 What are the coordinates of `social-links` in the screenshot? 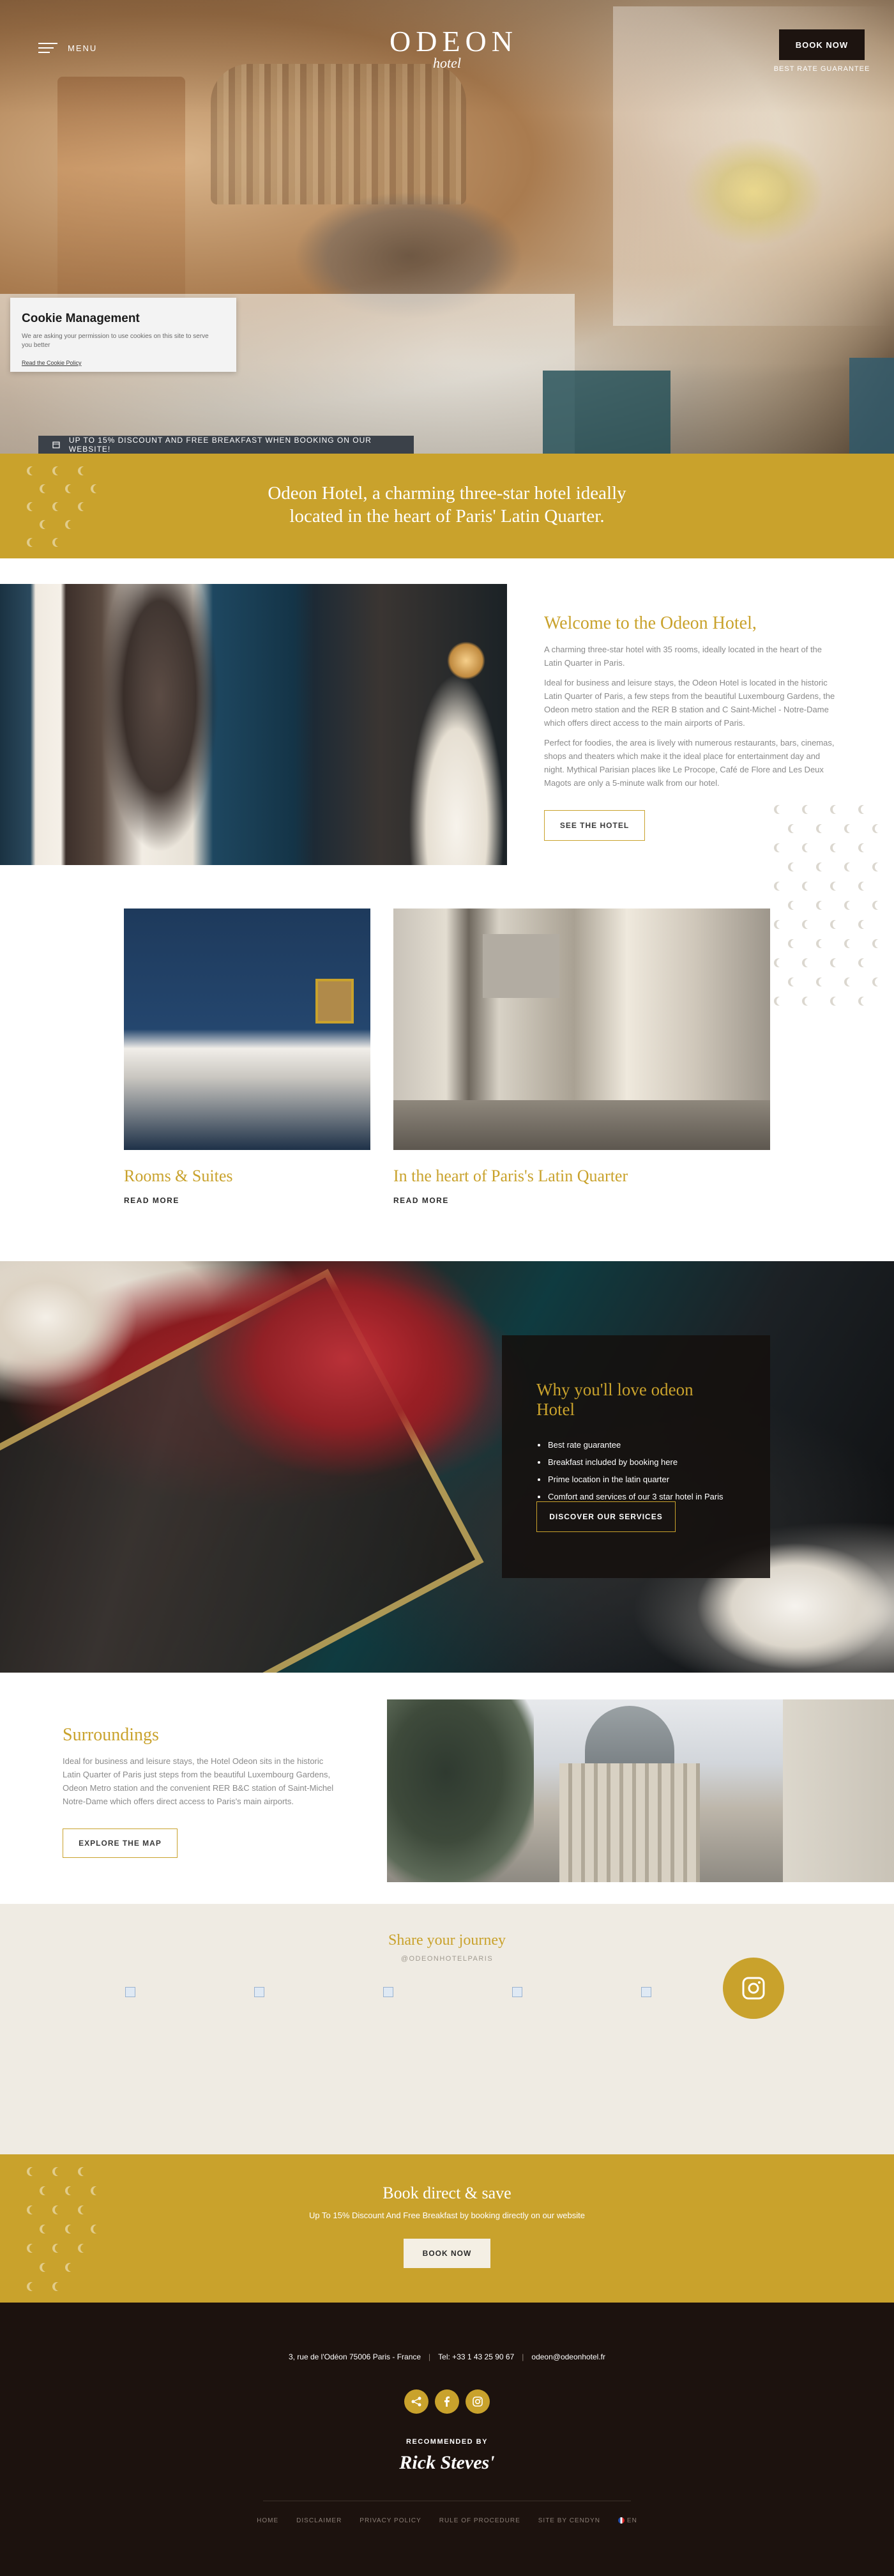 It's located at (447, 2401).